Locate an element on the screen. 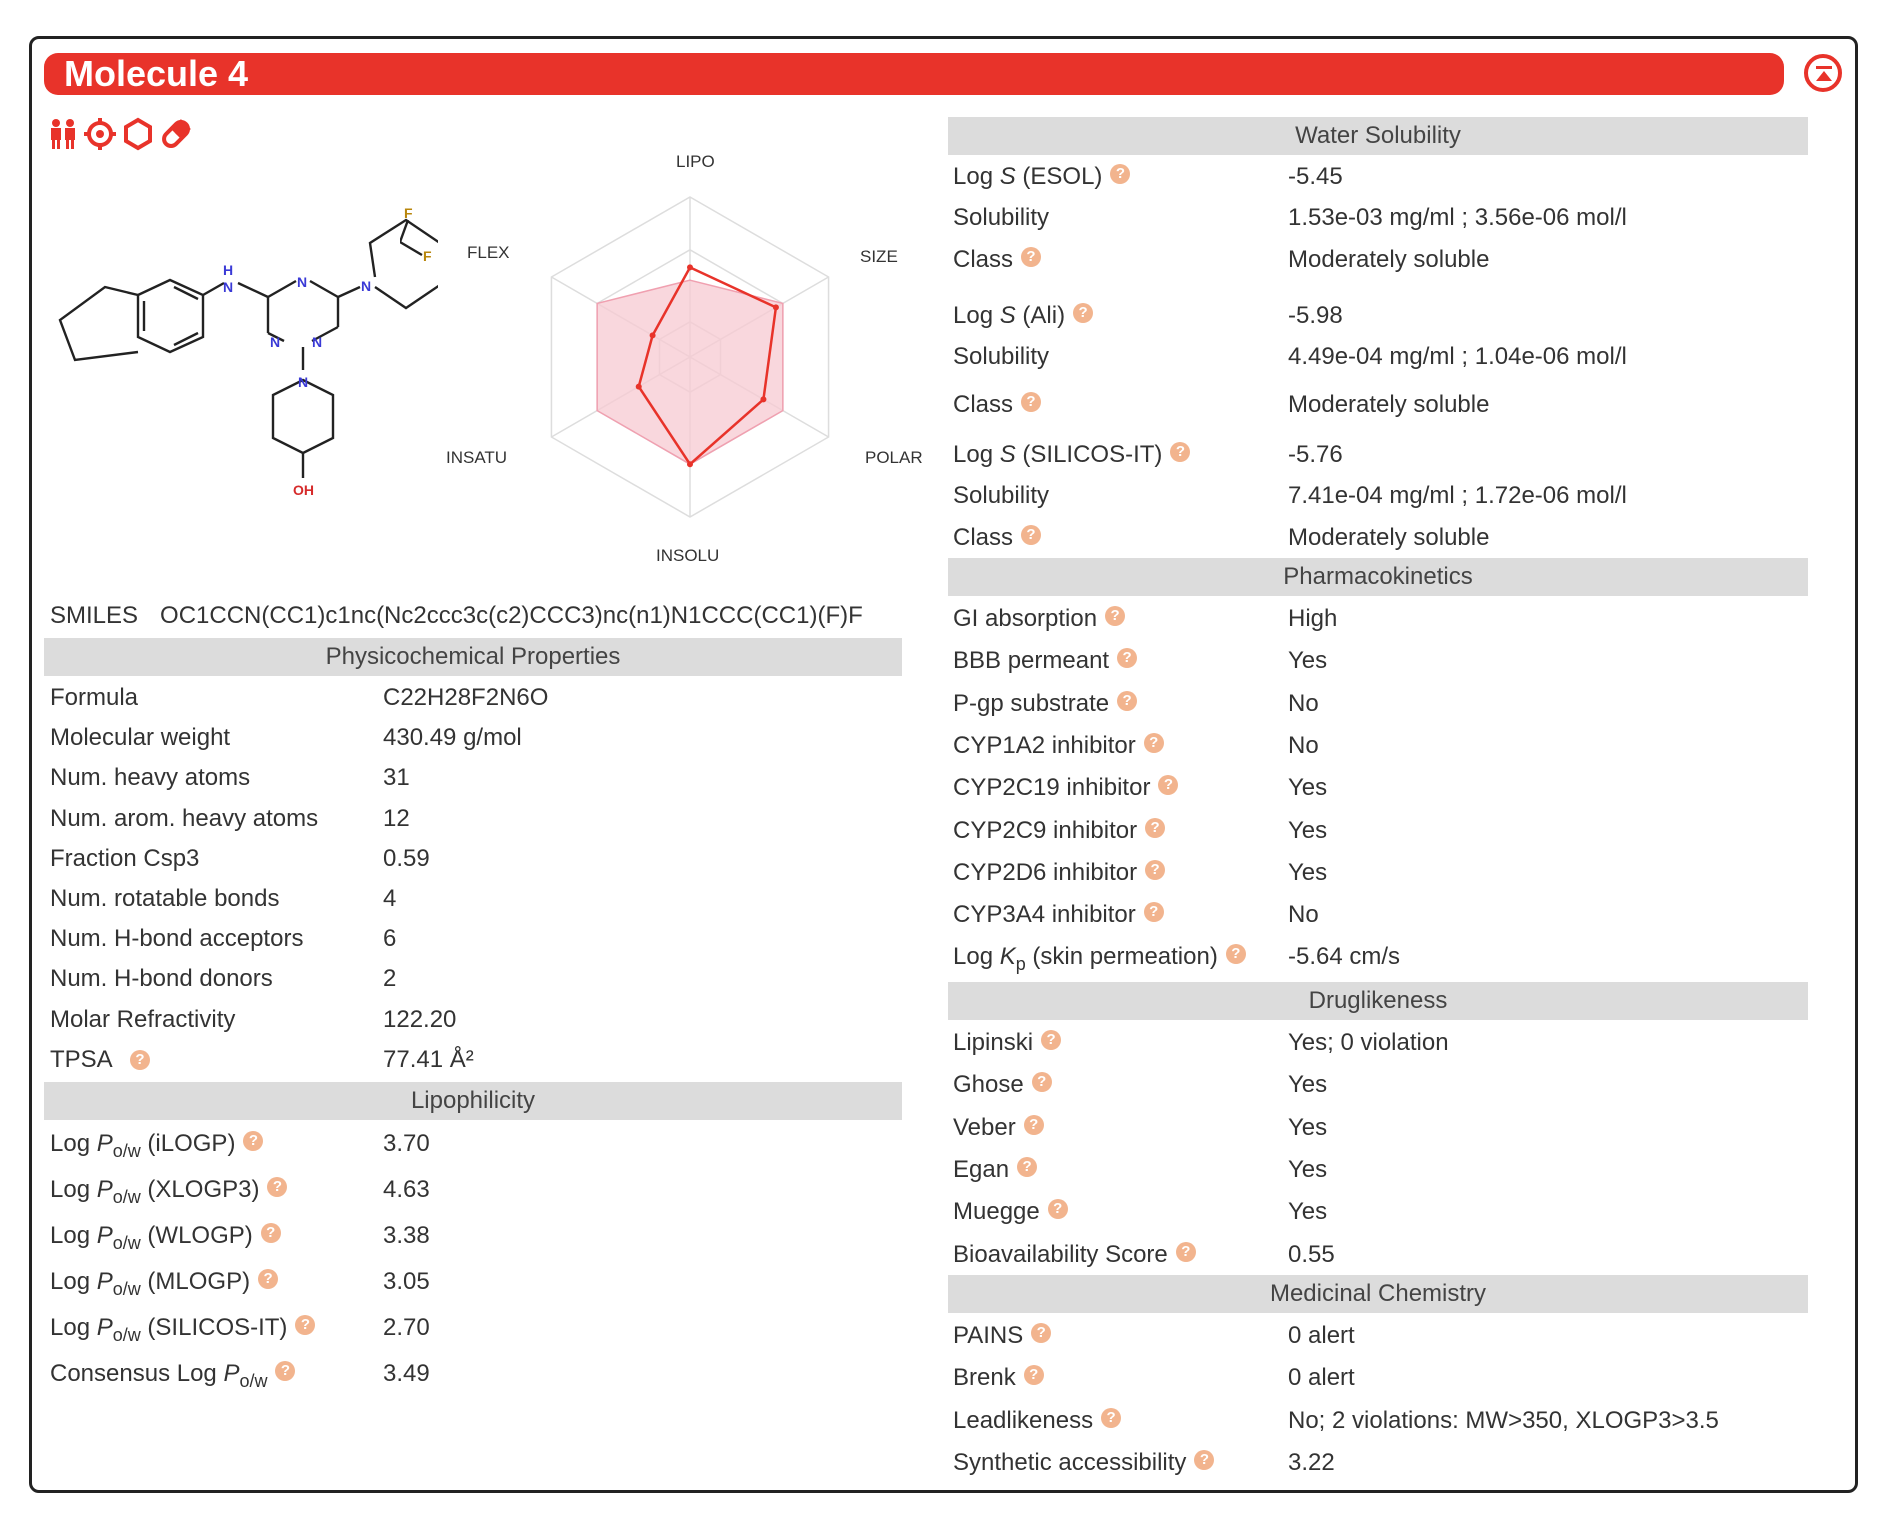 Image resolution: width=1882 pixels, height=1528 pixels. physchem-key: Formula is located at coordinates (94, 697).